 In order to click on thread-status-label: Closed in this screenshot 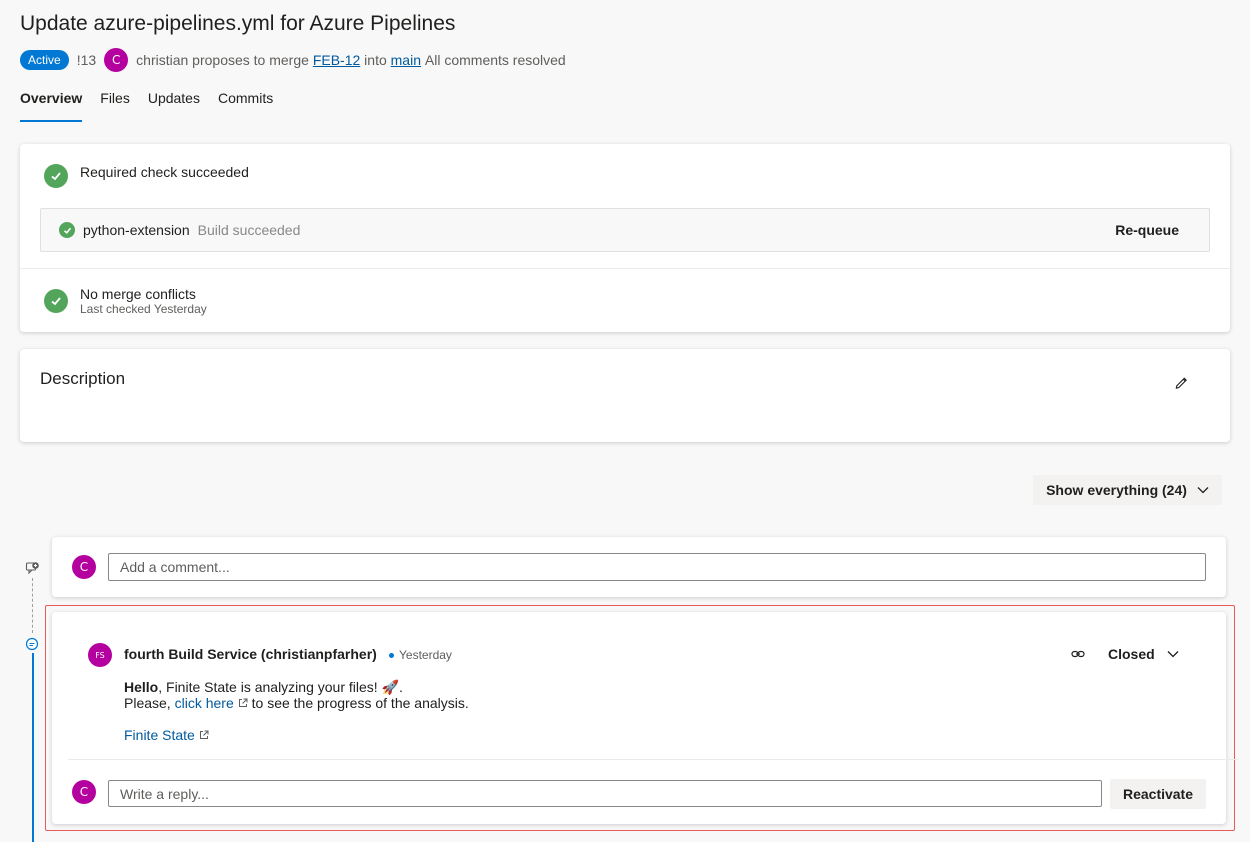, I will do `click(1131, 654)`.